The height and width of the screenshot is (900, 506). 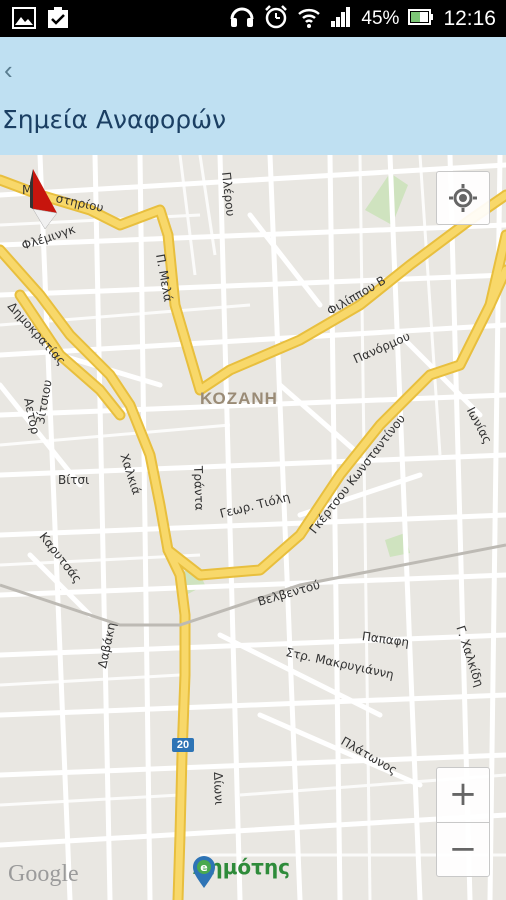 I want to click on page-title: Σημεία Αναφορών, so click(x=114, y=119).